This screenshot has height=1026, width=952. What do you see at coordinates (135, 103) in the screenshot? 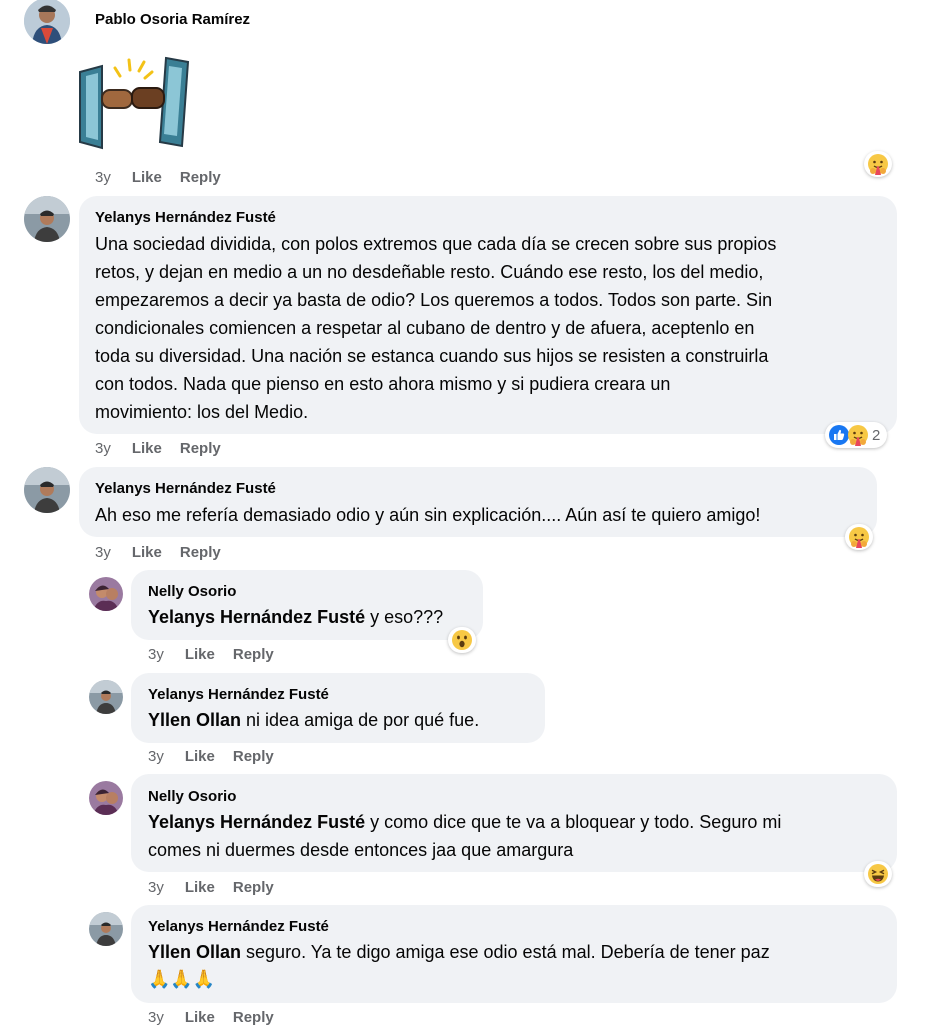
I see `fist-bump-phones-sticker` at bounding box center [135, 103].